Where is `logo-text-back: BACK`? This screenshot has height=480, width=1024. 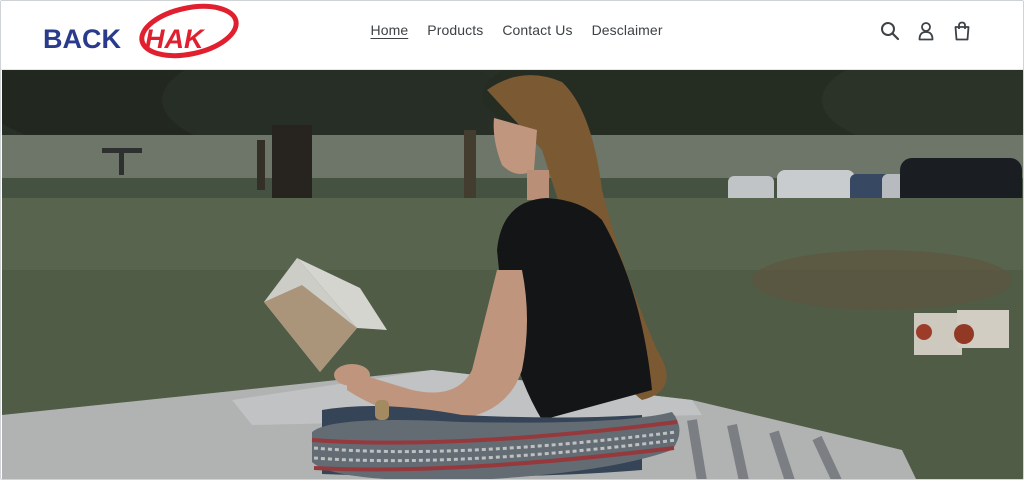 logo-text-back: BACK is located at coordinates (82, 39).